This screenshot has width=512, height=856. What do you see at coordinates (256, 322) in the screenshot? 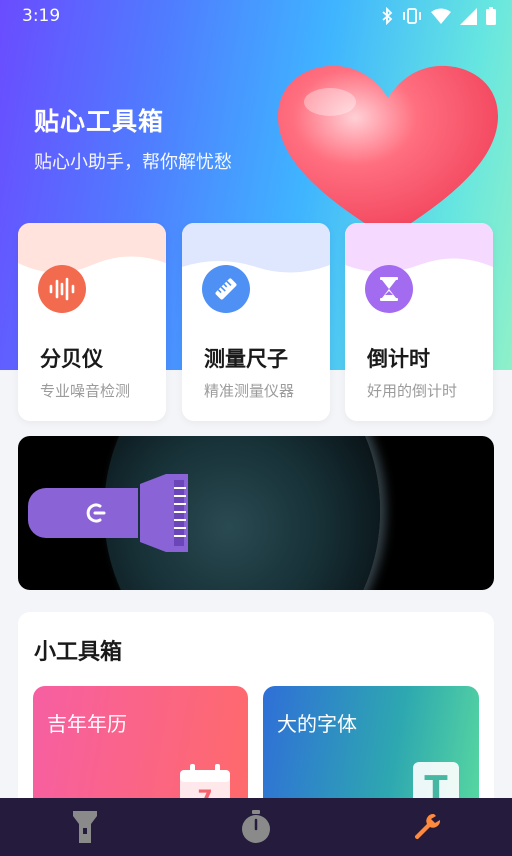
I see `tool-card-ruler: 测量尺子 精准测量仪器` at bounding box center [256, 322].